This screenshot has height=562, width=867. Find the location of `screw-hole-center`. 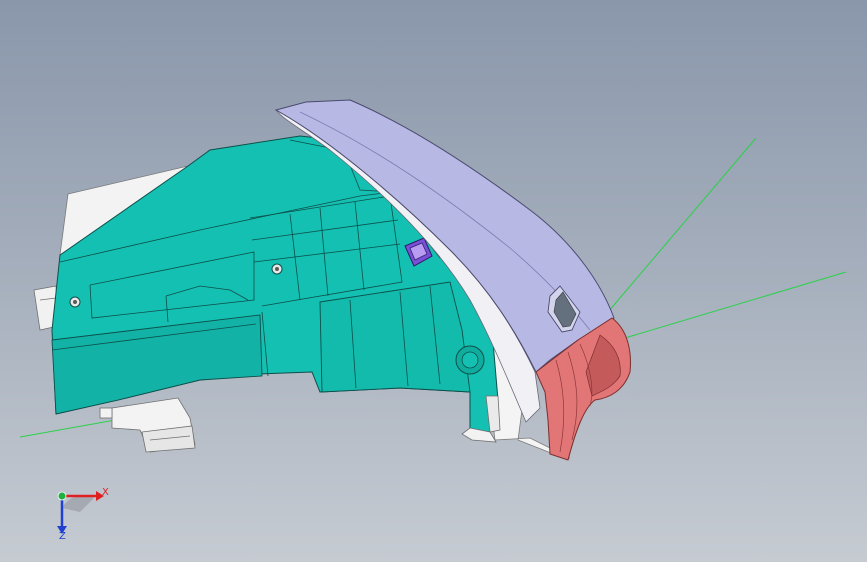

screw-hole-center is located at coordinates (277, 269).